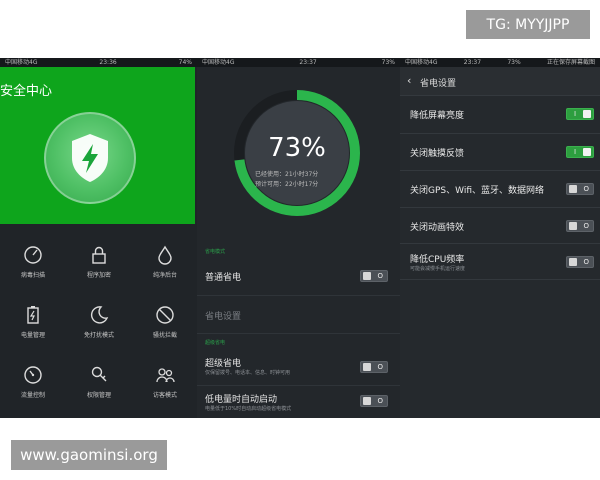 This screenshot has height=480, width=600. I want to click on setting-row-cpu: 降低CPU频率 可能会减慢手机运行速度 O, so click(500, 262).